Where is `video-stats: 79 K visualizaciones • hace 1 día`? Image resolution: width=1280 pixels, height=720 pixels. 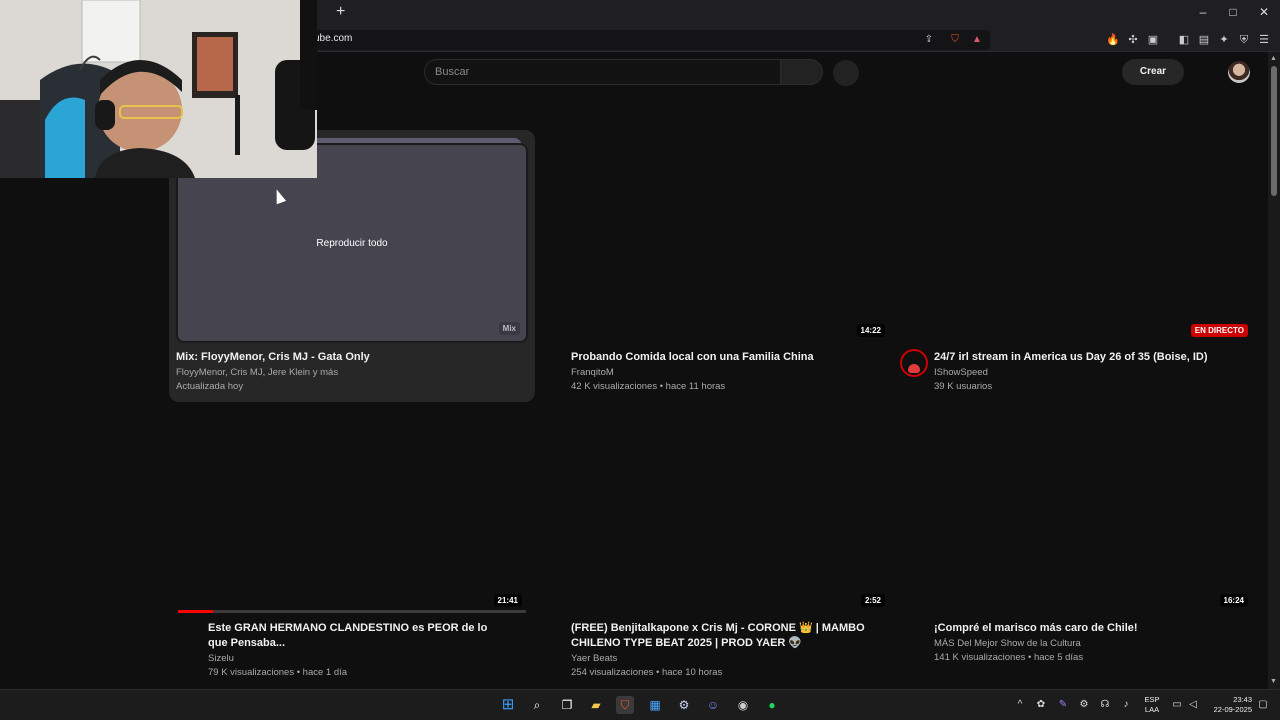 video-stats: 79 K visualizaciones • hace 1 día is located at coordinates (278, 672).